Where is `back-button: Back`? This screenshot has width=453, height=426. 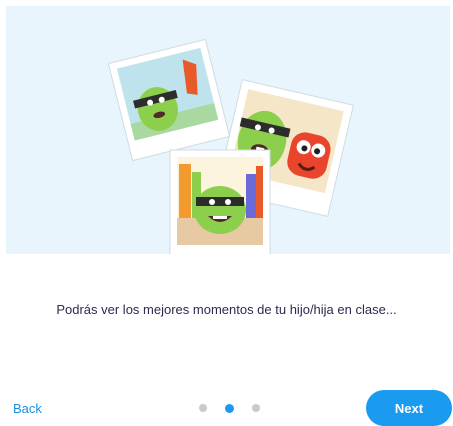
back-button: Back is located at coordinates (27, 408).